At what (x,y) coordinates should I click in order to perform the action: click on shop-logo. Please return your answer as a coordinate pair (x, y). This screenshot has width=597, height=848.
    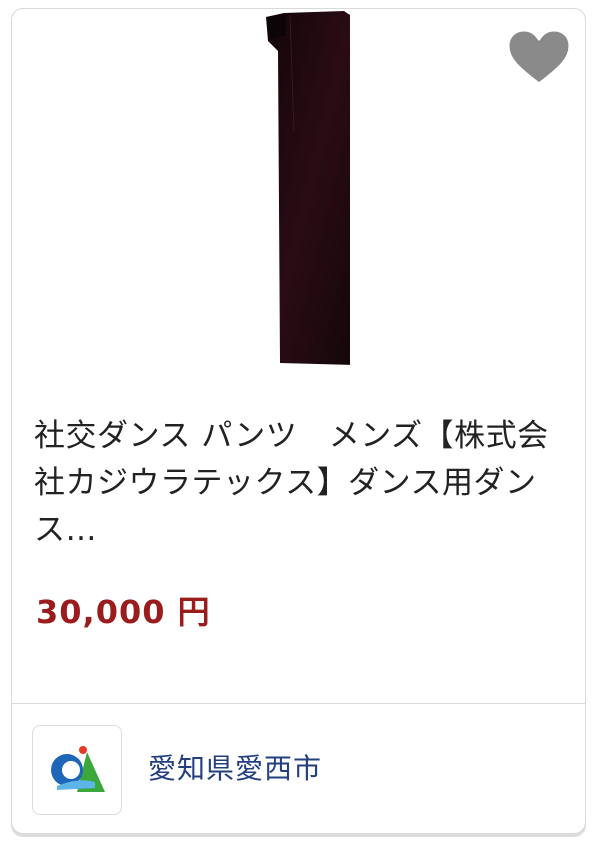
    Looking at the image, I should click on (77, 770).